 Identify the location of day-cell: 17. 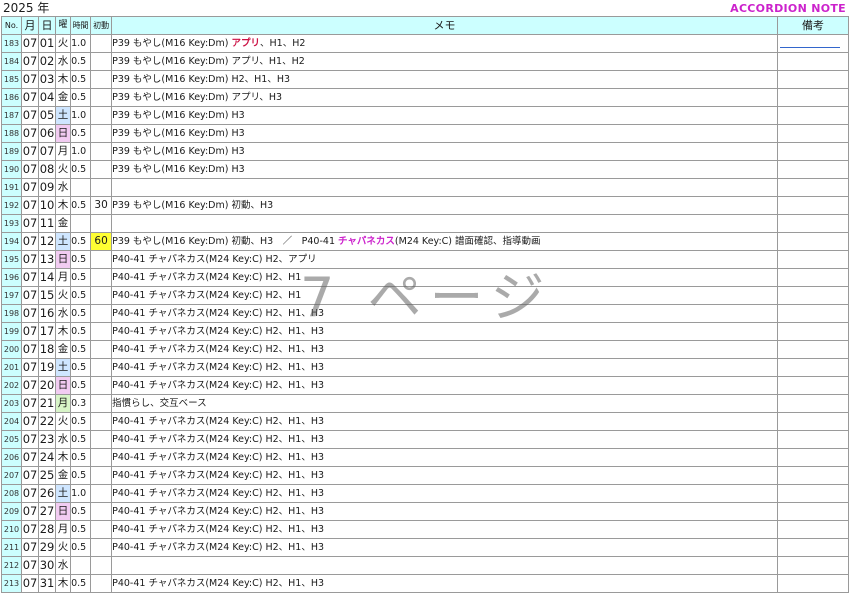
(47, 331).